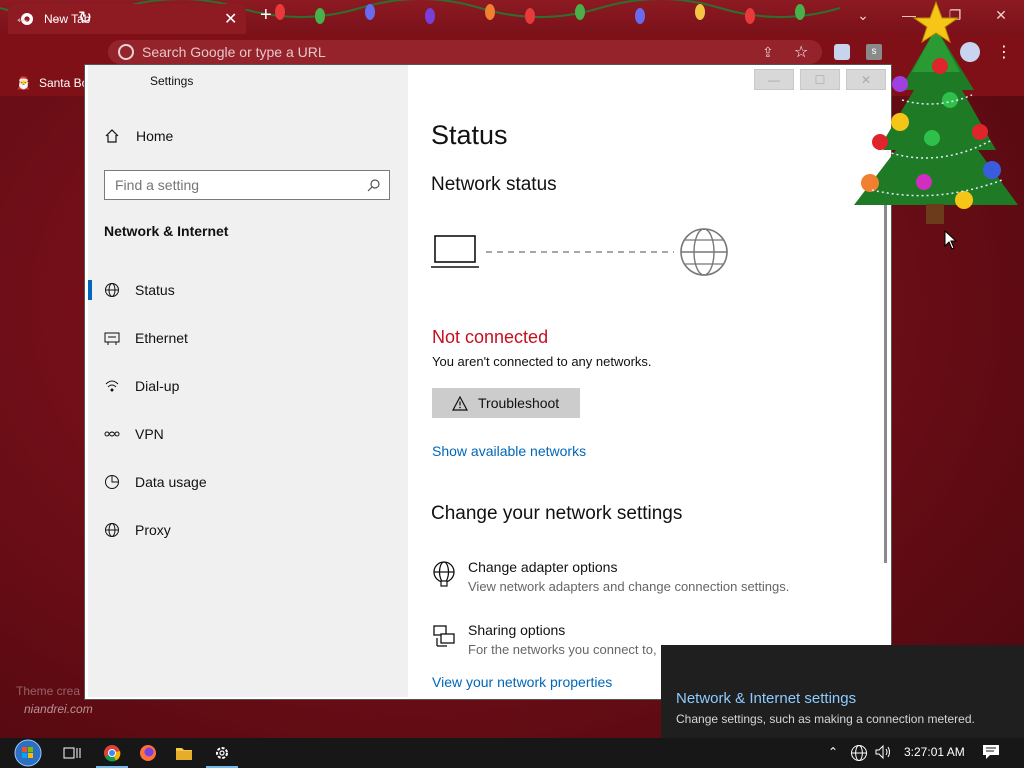 The image size is (1024, 768). What do you see at coordinates (469, 135) in the screenshot?
I see `page-title: Status` at bounding box center [469, 135].